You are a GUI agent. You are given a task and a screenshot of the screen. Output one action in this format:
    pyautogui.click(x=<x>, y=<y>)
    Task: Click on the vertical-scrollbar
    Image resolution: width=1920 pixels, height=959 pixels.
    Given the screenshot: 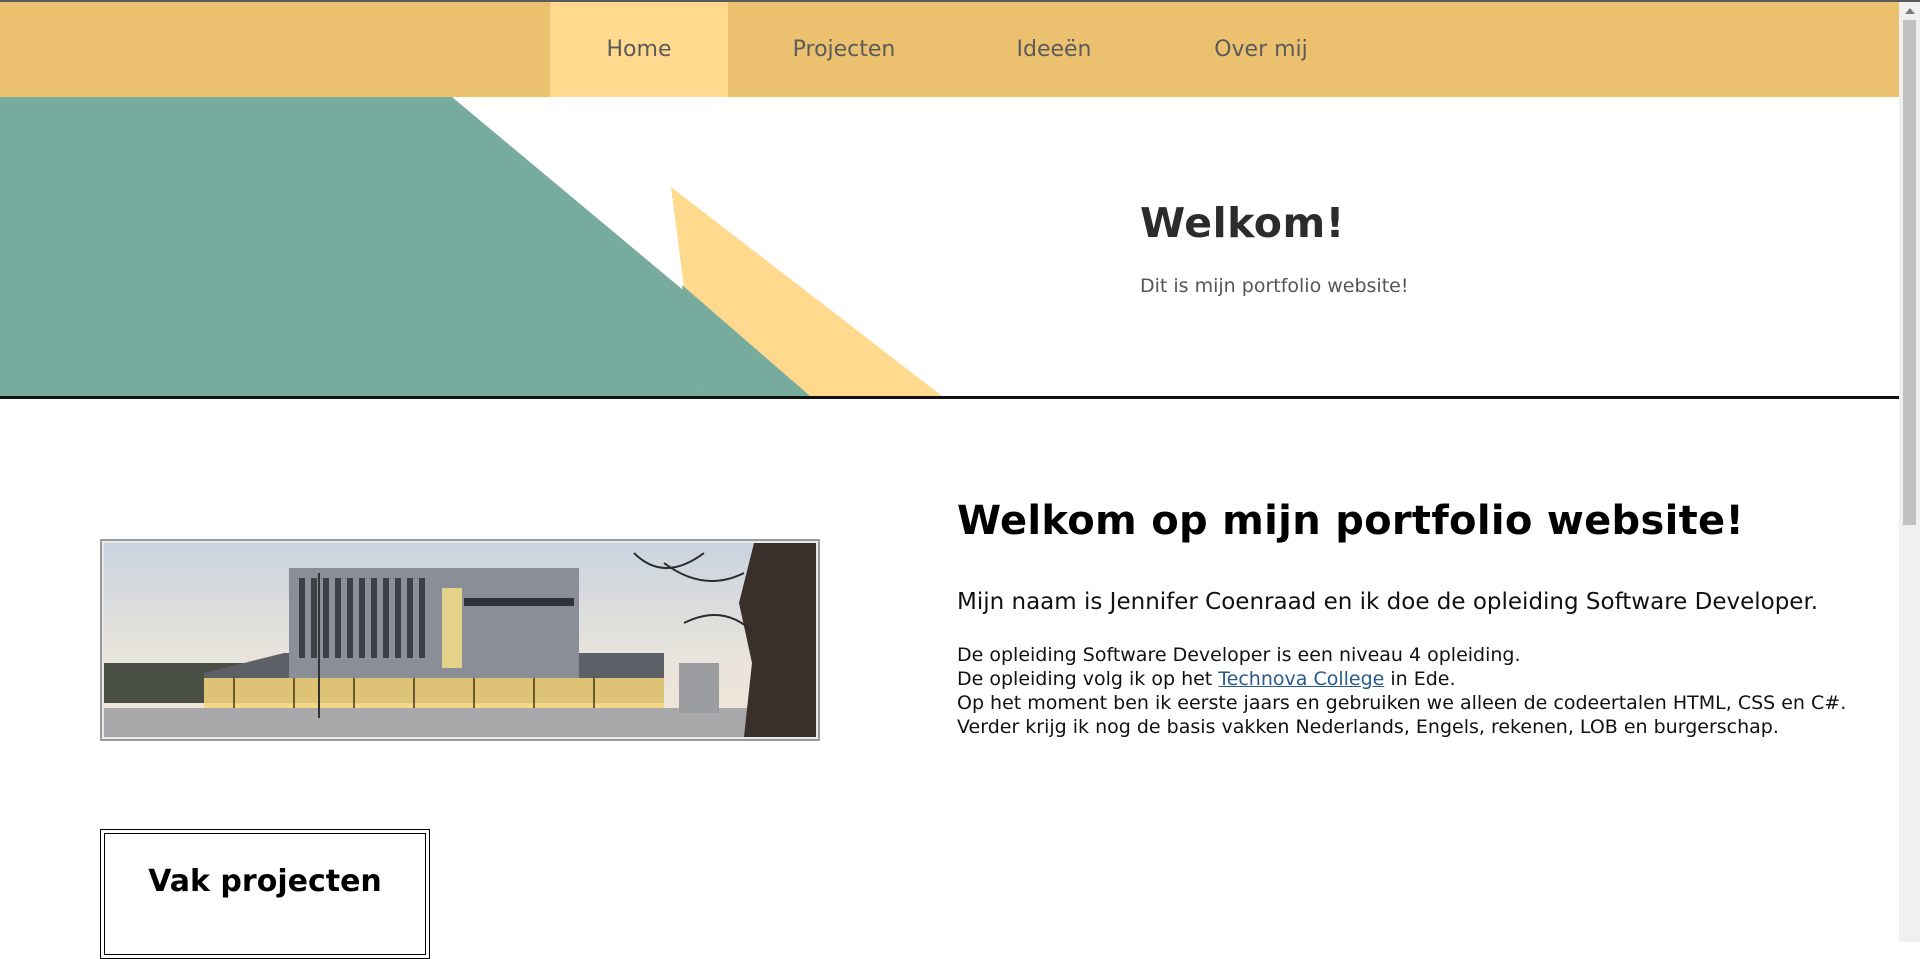 What is the action you would take?
    pyautogui.click(x=1909, y=472)
    